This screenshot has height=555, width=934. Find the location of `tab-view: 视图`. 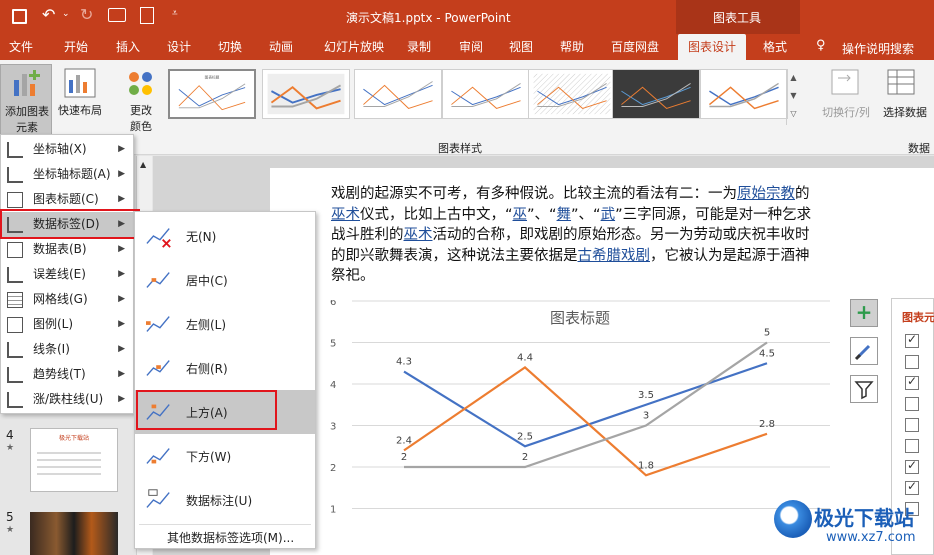

tab-view: 视图 is located at coordinates (521, 47).